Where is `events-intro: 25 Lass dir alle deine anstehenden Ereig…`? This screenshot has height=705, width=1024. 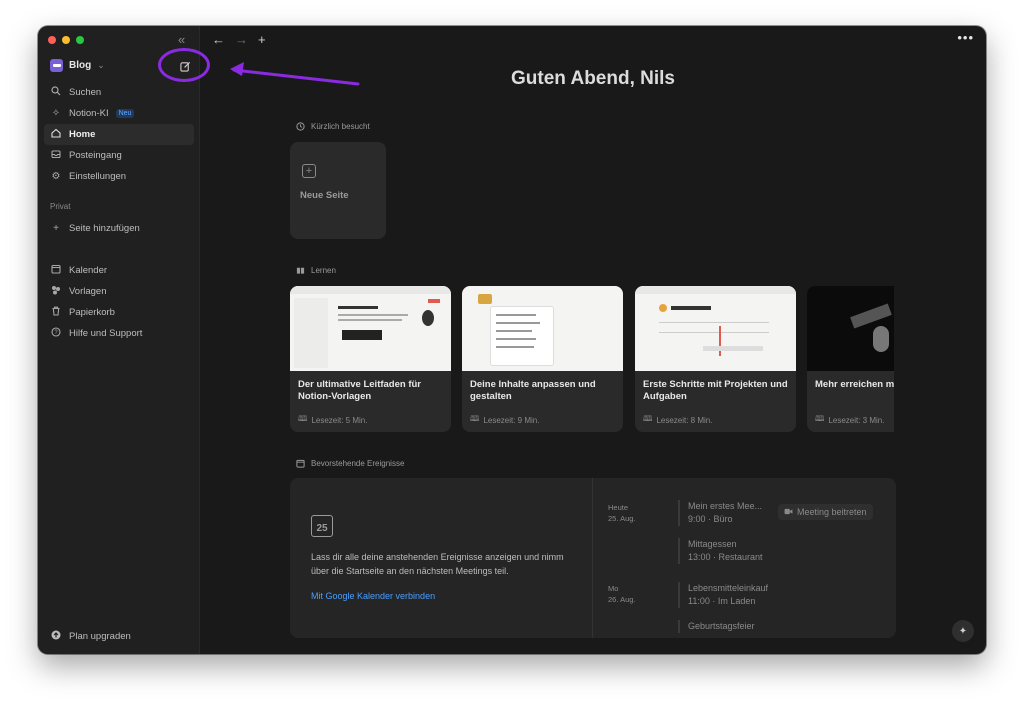
events-intro: 25 Lass dir alle deine anstehenden Ereig… is located at coordinates (441, 558).